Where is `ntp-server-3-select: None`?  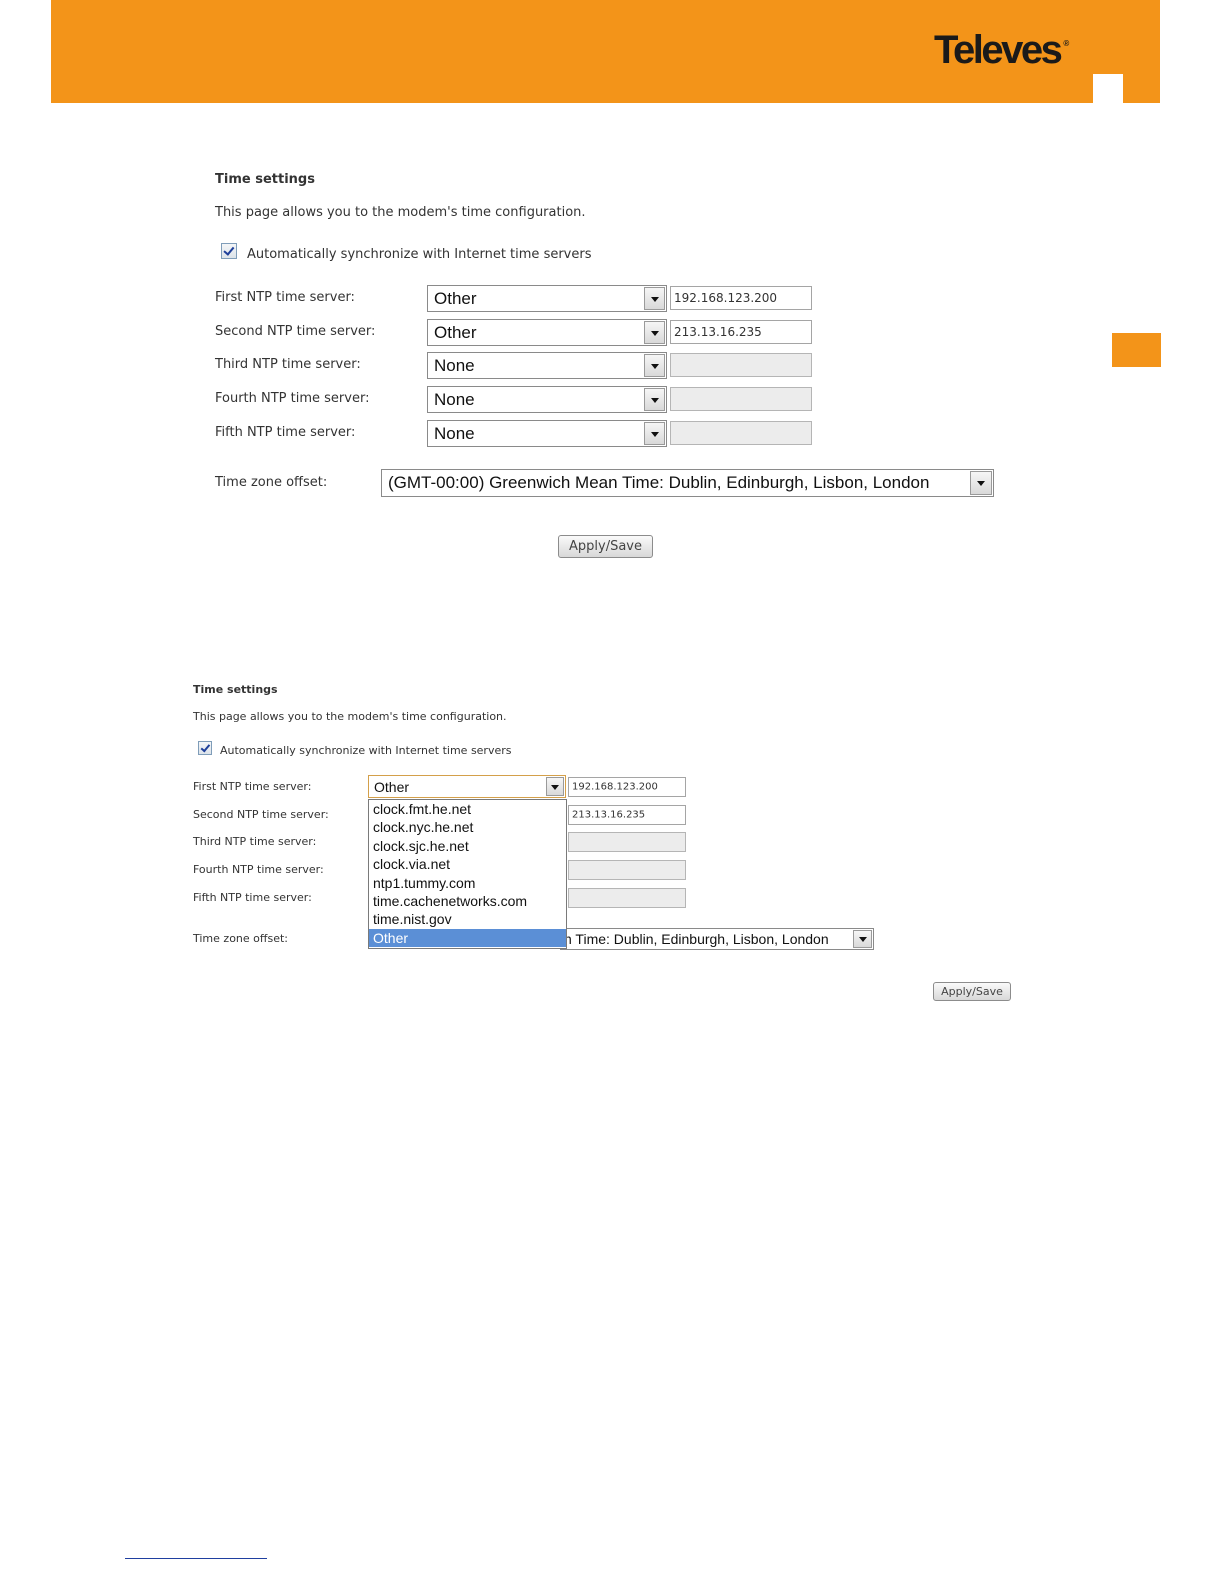 ntp-server-3-select: None is located at coordinates (547, 365).